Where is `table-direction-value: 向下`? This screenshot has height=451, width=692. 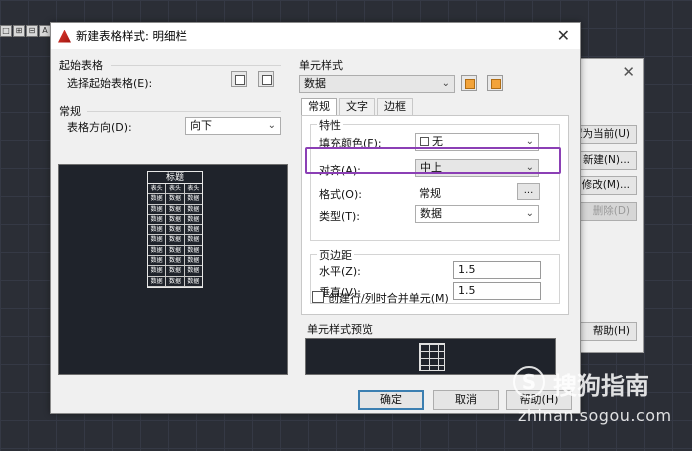 table-direction-value: 向下 is located at coordinates (201, 125).